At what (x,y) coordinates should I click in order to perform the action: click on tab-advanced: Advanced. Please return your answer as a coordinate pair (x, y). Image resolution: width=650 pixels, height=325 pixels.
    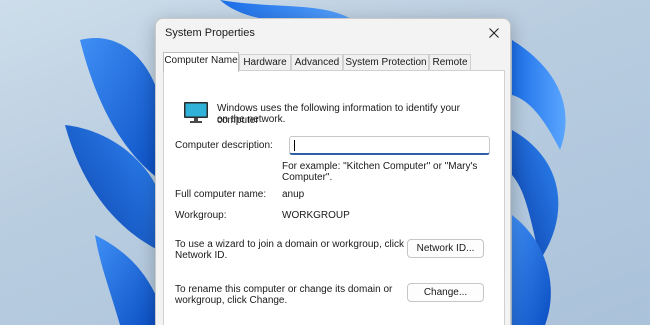
    Looking at the image, I should click on (317, 62).